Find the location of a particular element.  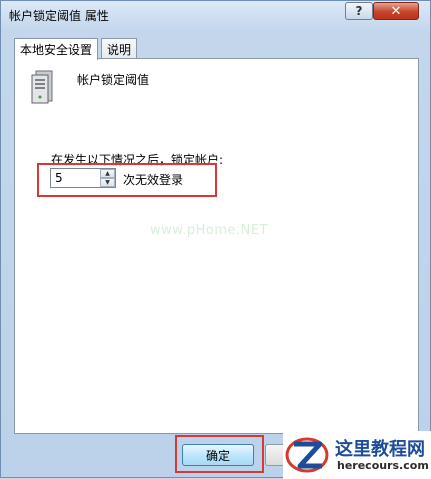

logo-url: herecours.com is located at coordinates (383, 465).